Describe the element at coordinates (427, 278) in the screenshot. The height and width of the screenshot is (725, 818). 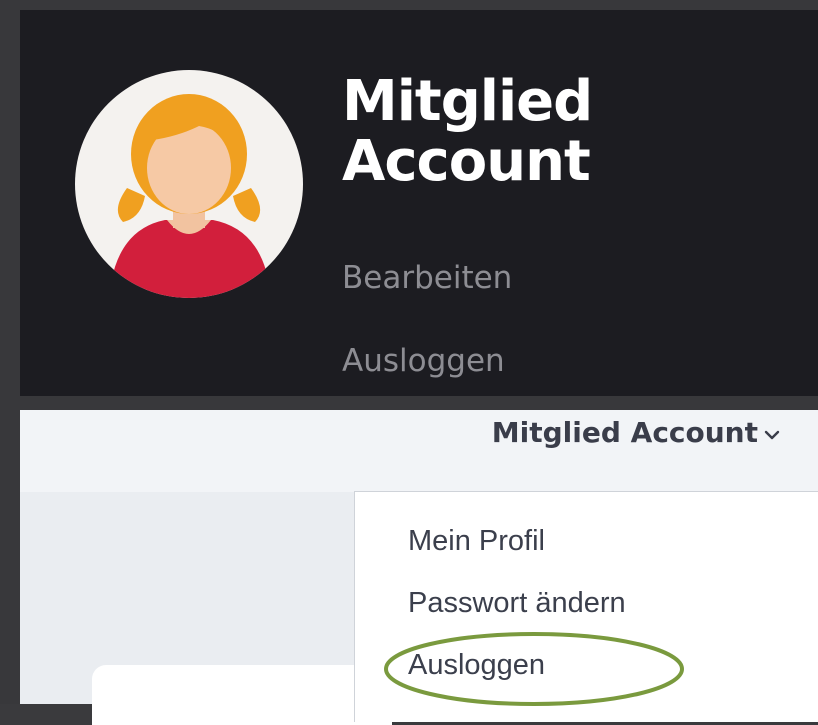
I see `edit-profile-link: Bearbeiten` at that location.